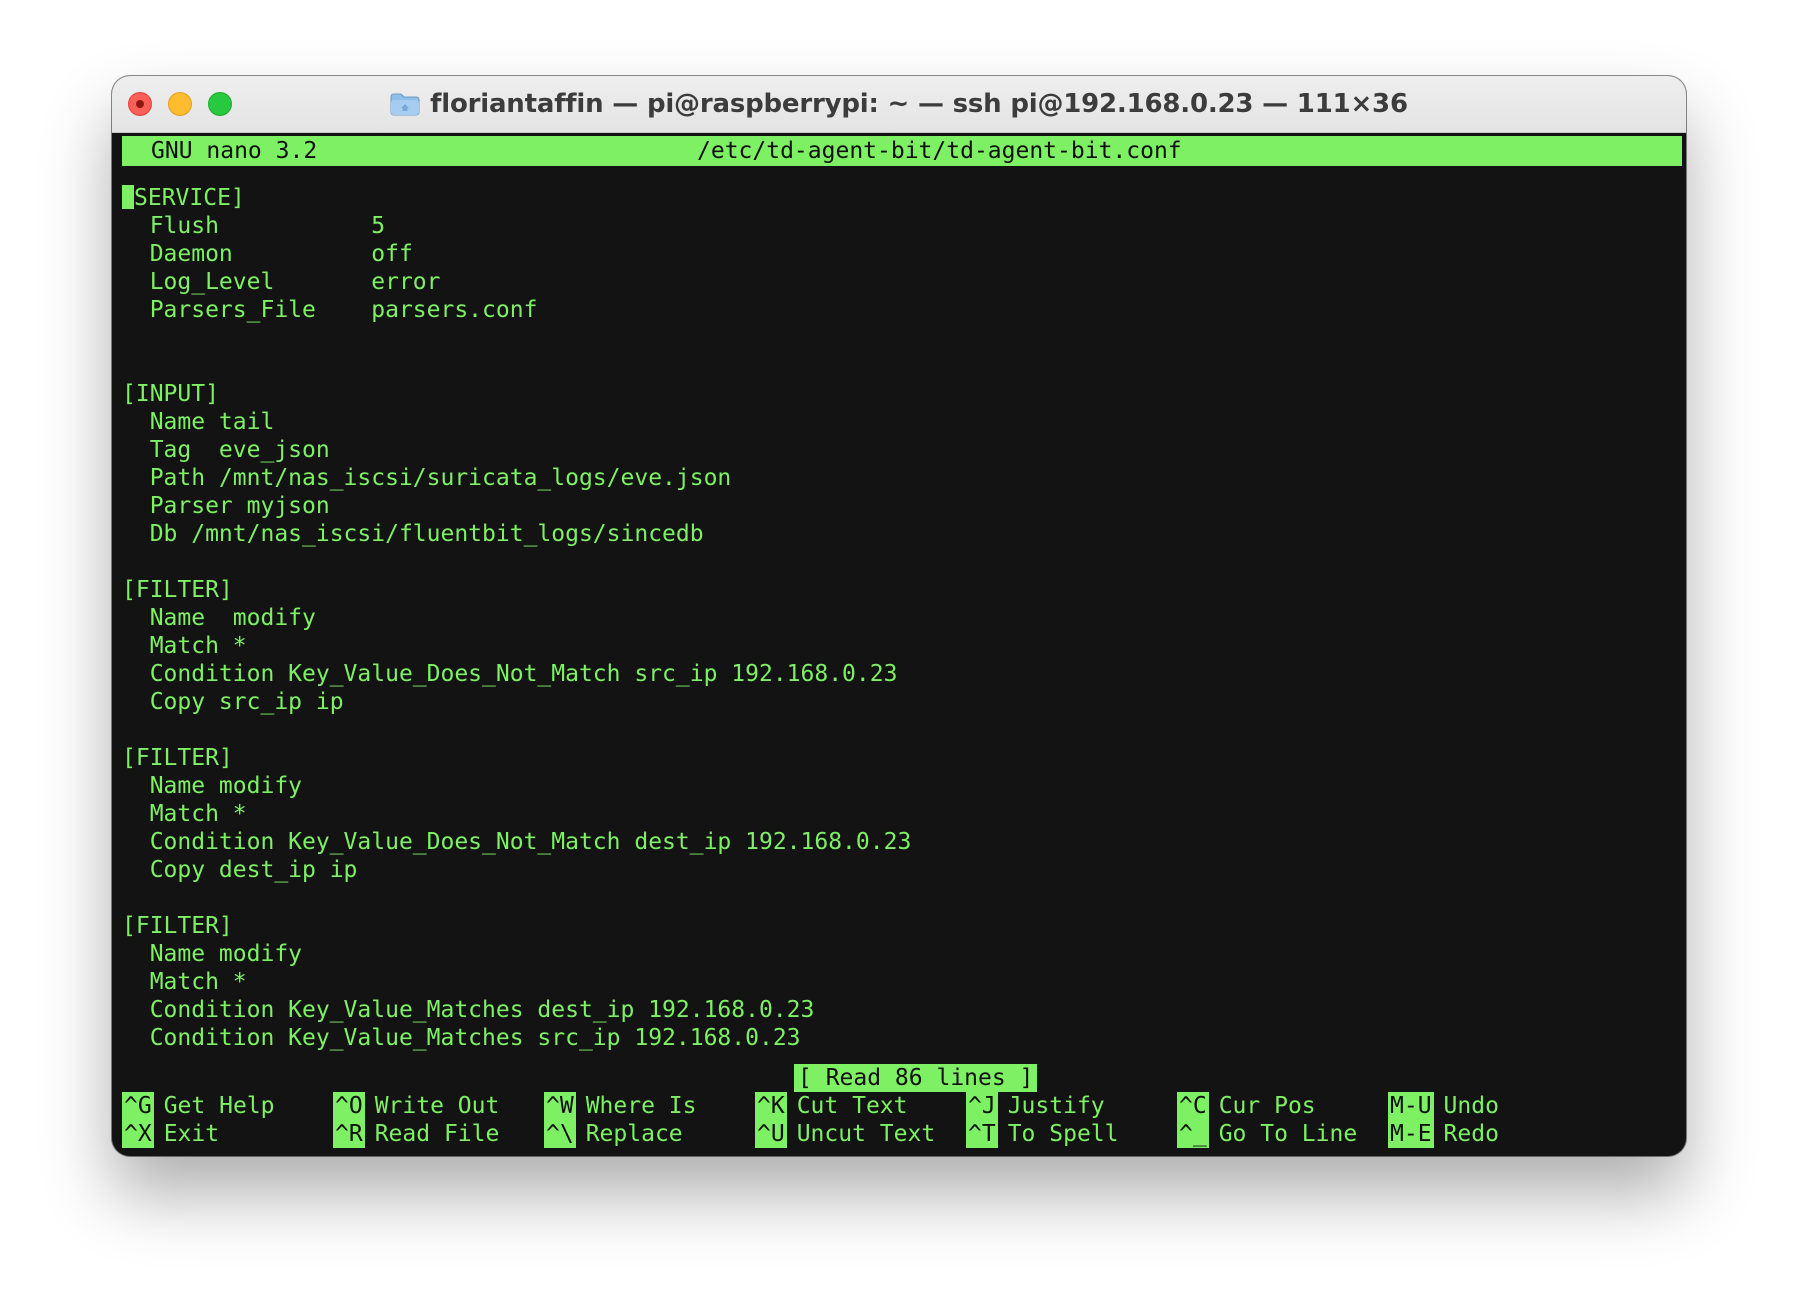 The width and height of the screenshot is (1798, 1302). Describe the element at coordinates (1288, 1134) in the screenshot. I see `shortcut-label: Go To Line` at that location.